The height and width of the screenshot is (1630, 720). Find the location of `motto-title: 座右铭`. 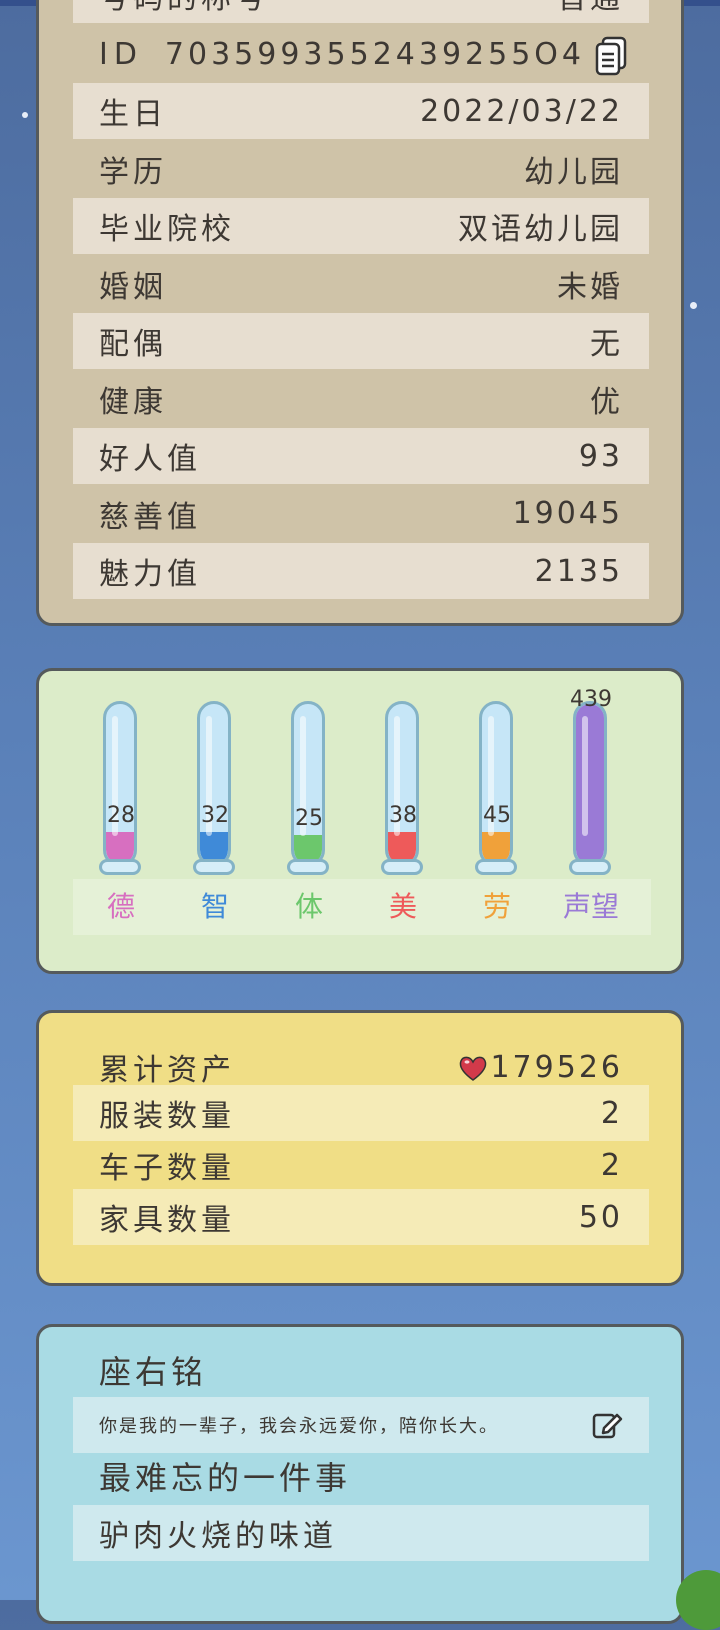

motto-title: 座右铭 is located at coordinates (153, 1372).